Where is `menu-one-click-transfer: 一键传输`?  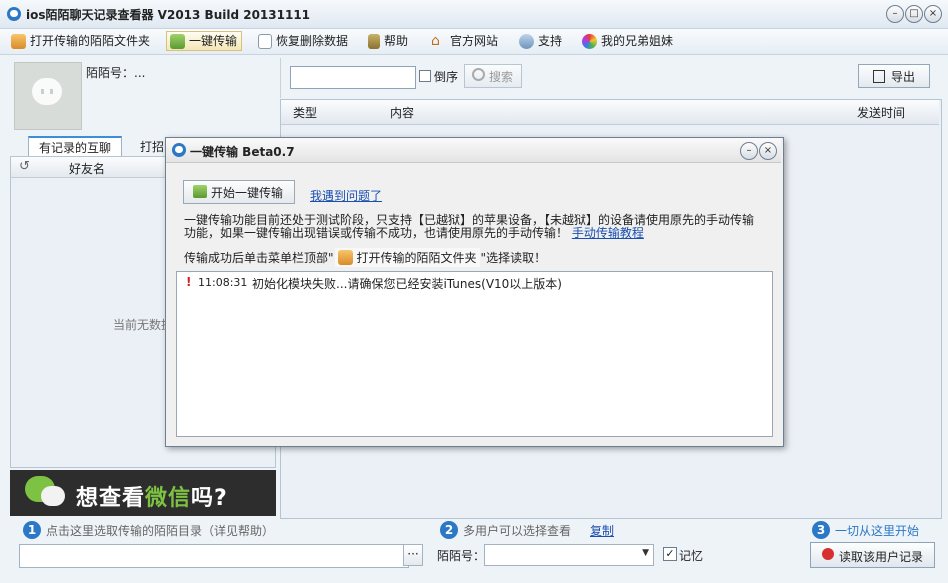 menu-one-click-transfer: 一键传输 is located at coordinates (204, 41).